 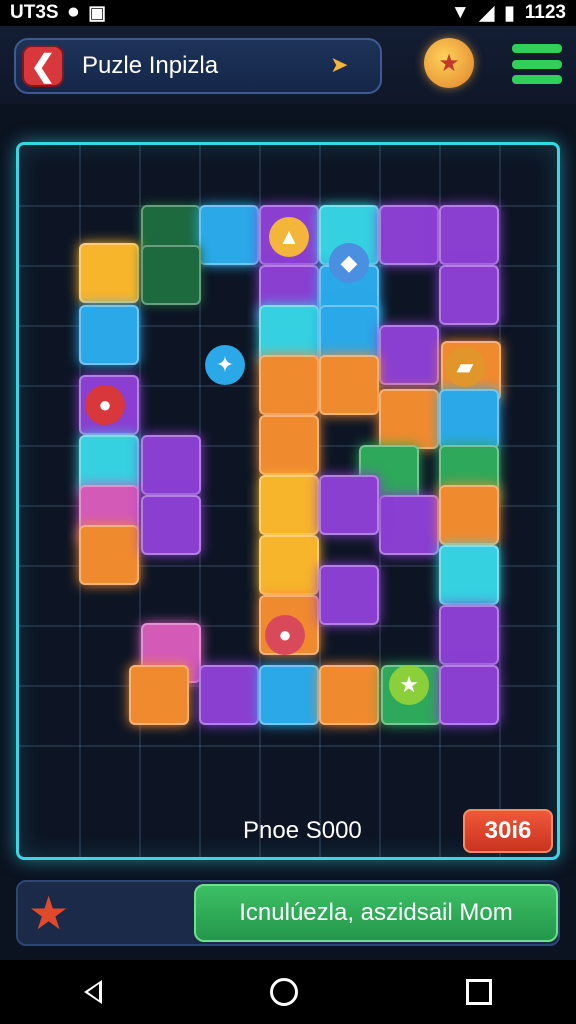 I want to click on back-button: ❮, so click(x=43, y=66).